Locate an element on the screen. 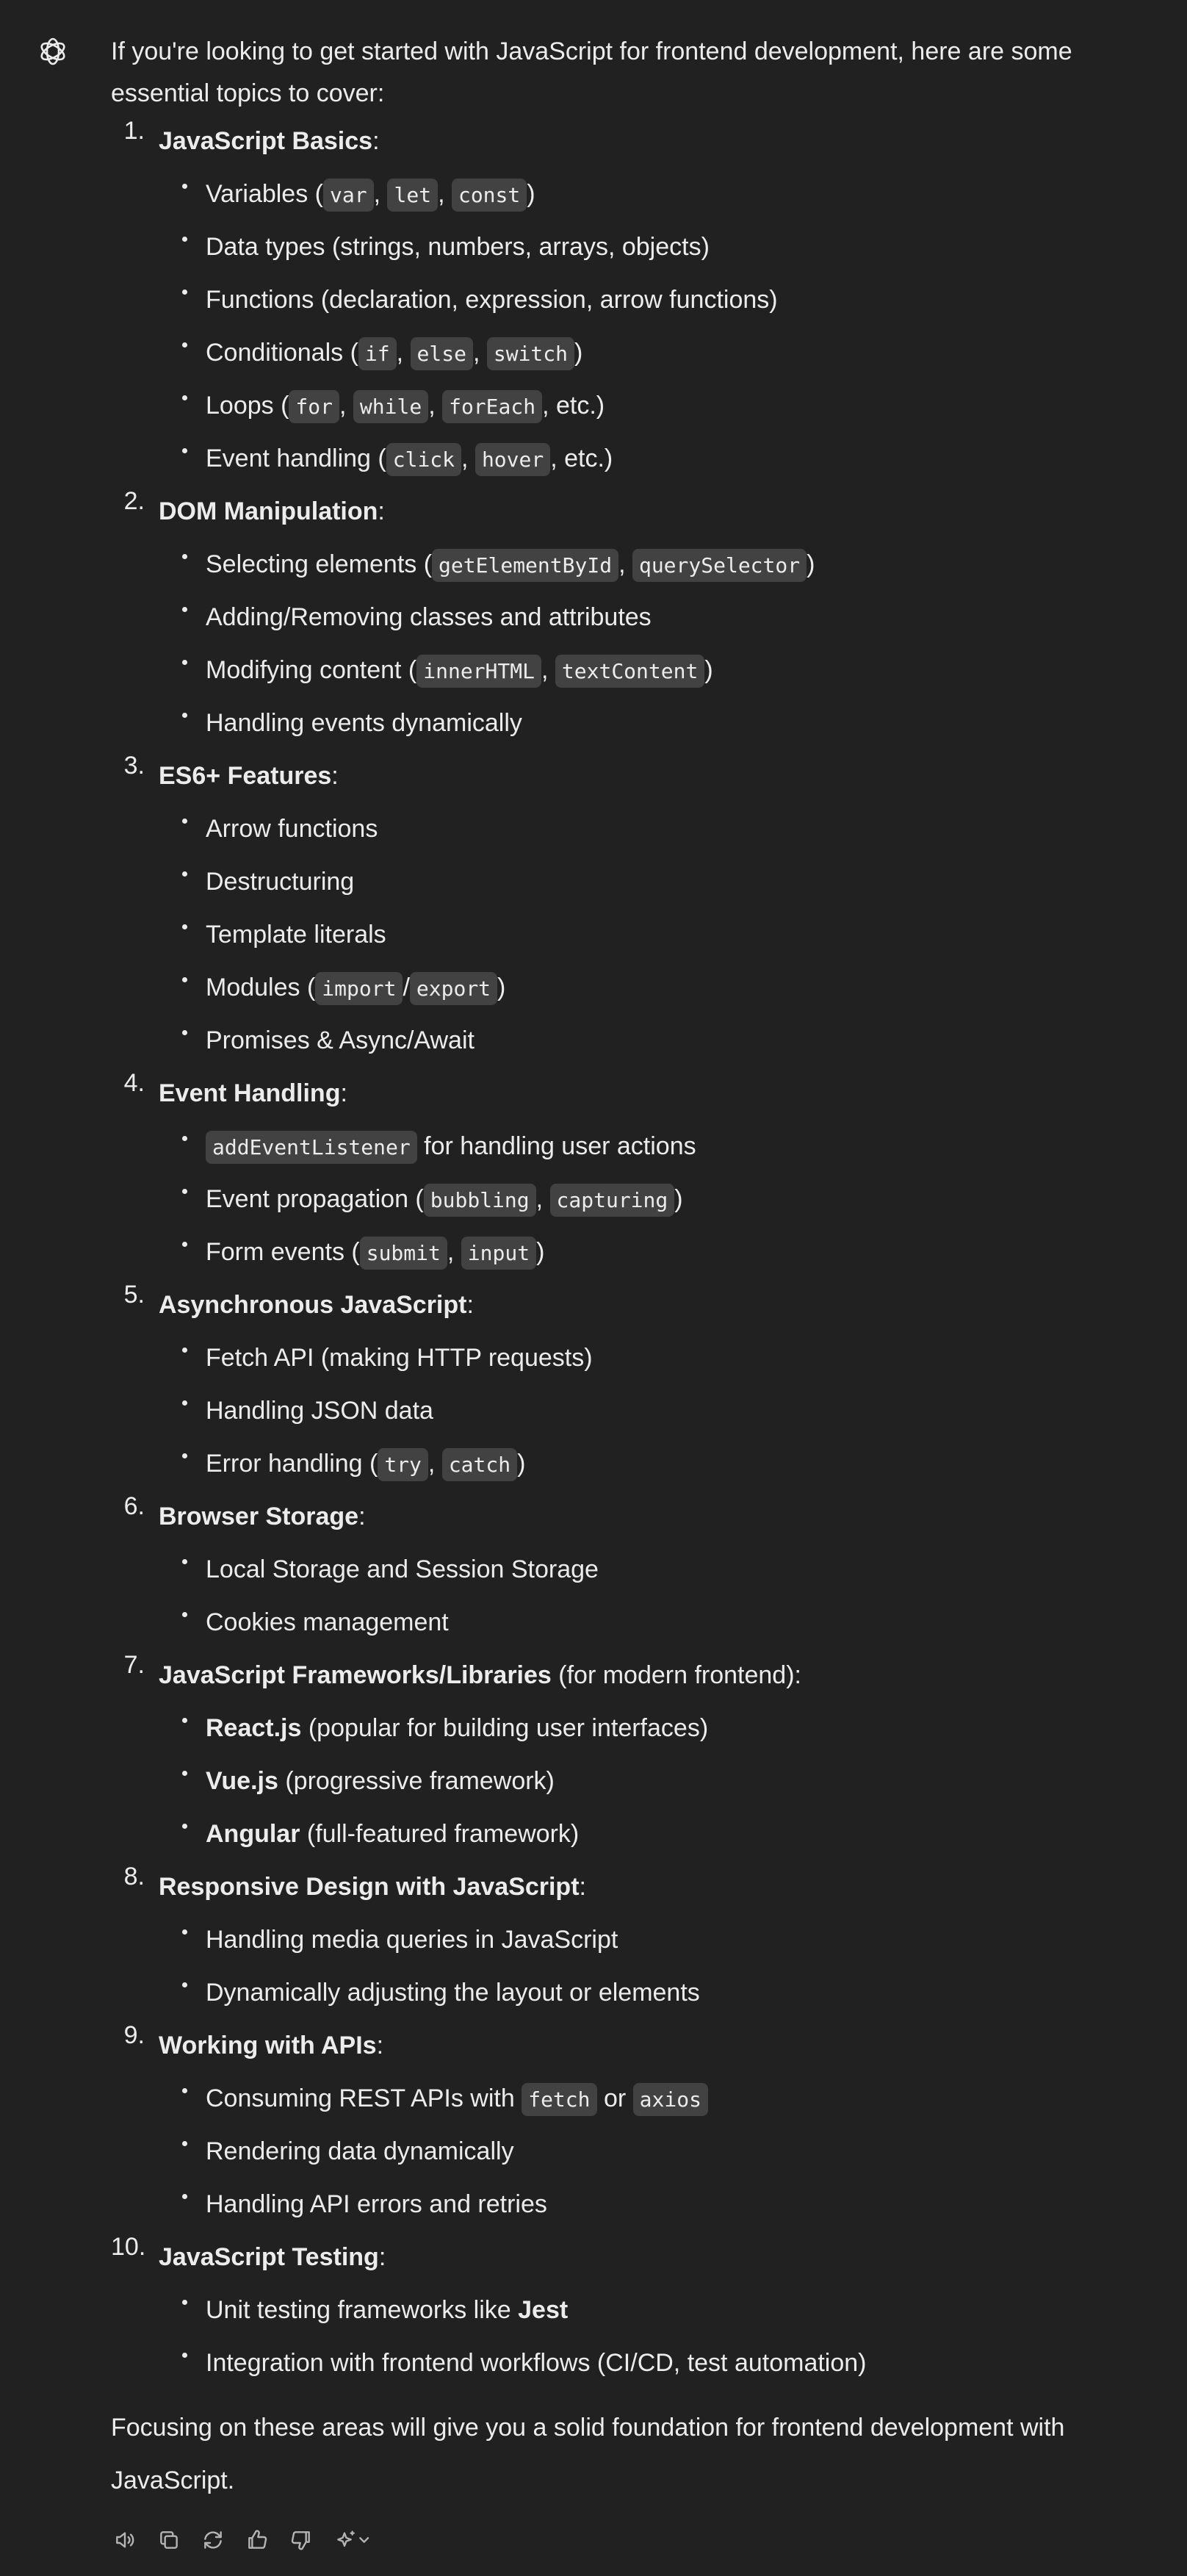  subtopic-text: Variables ( is located at coordinates (264, 194).